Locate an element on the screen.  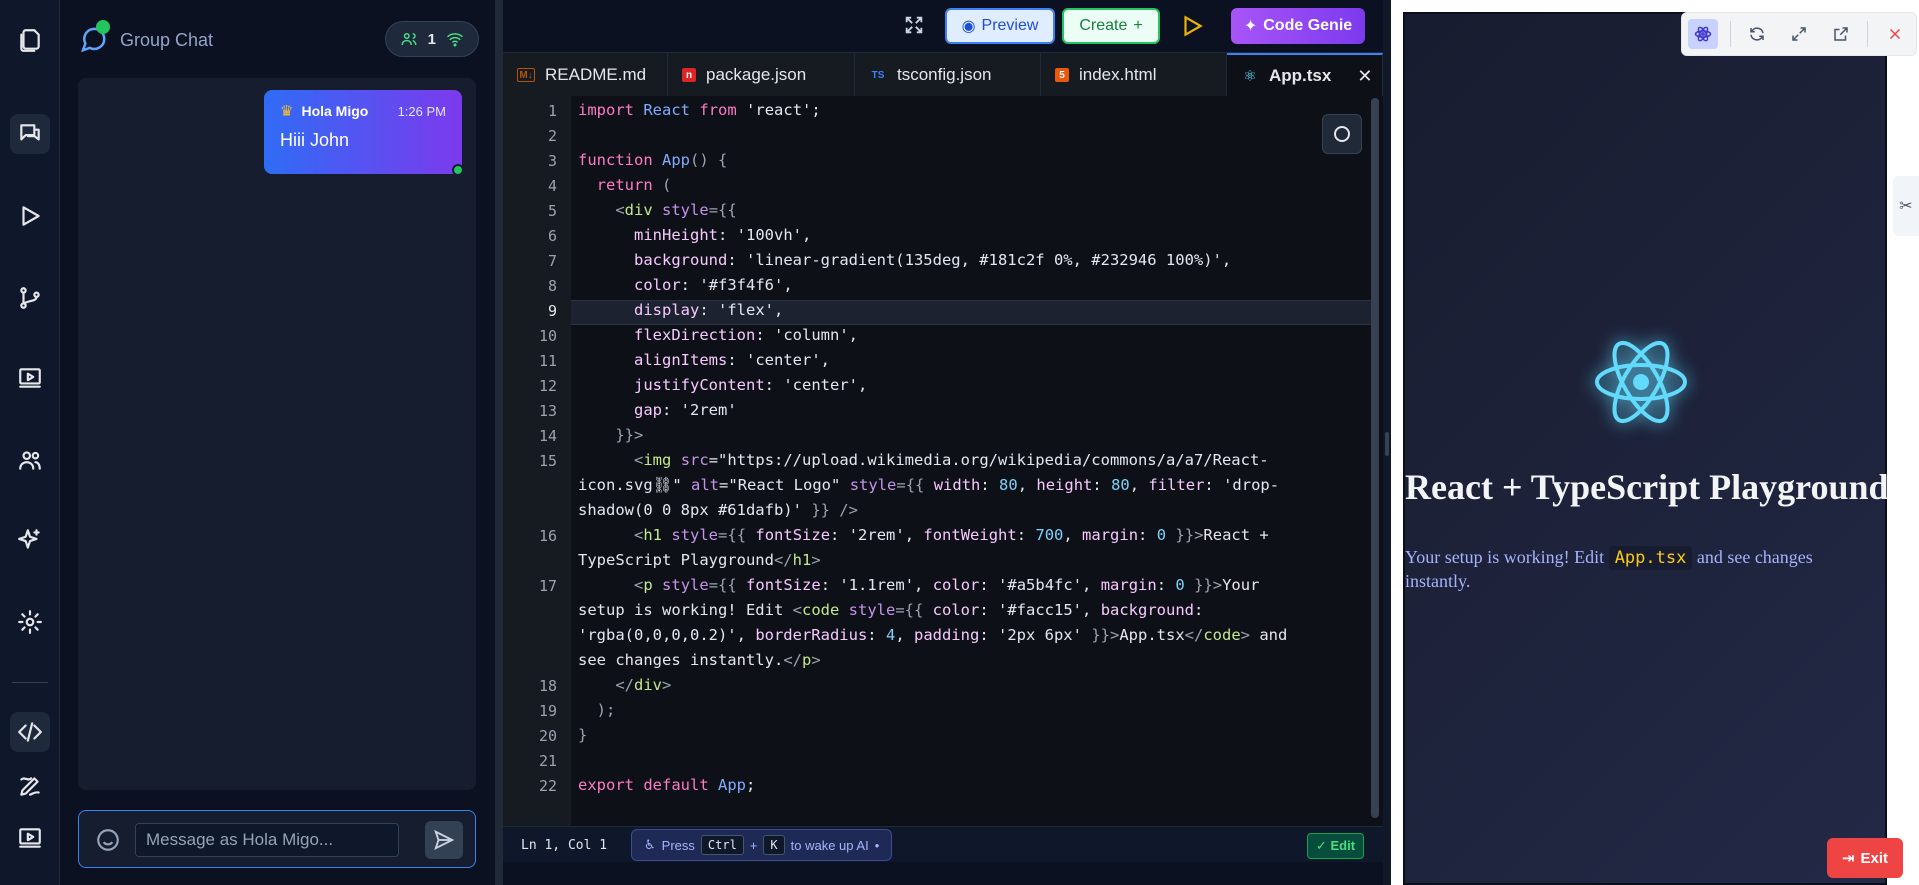
run-code-button is located at coordinates (1192, 26).